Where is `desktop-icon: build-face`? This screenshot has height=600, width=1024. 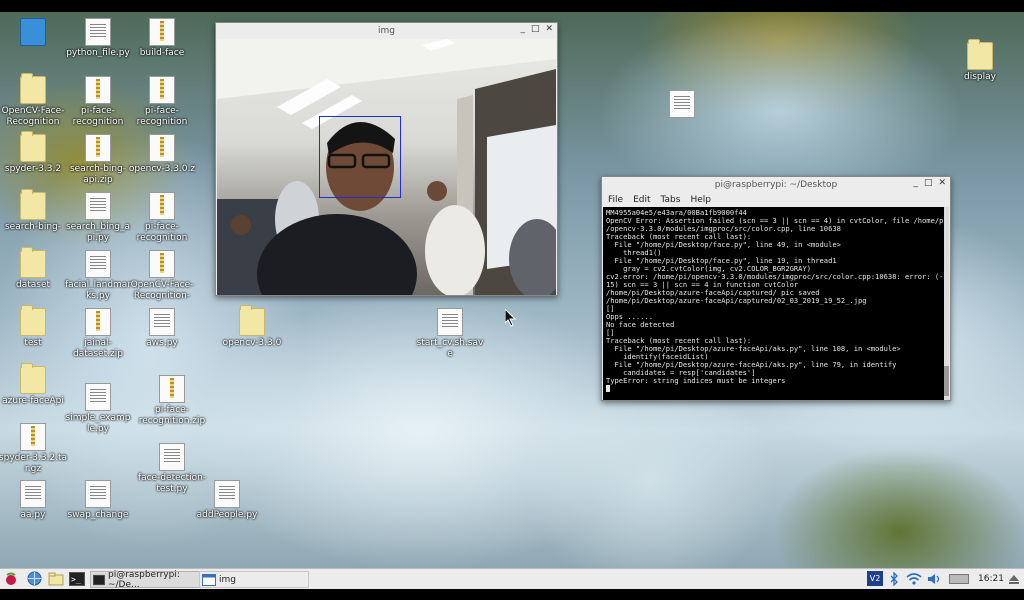
desktop-icon: build-face is located at coordinates (162, 38).